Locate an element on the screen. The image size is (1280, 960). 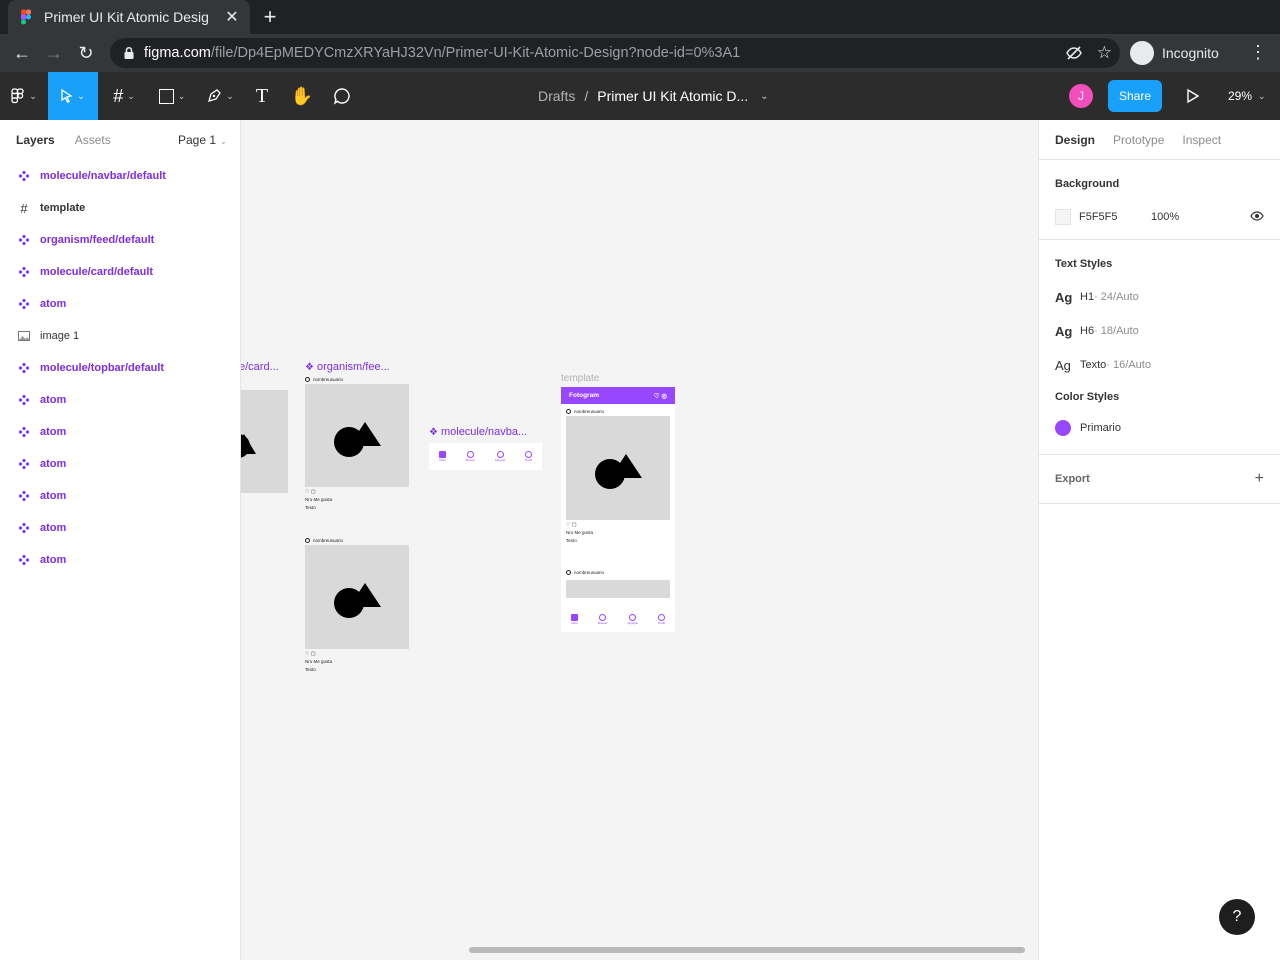
shape-tool-button: ⌄ is located at coordinates (172, 96).